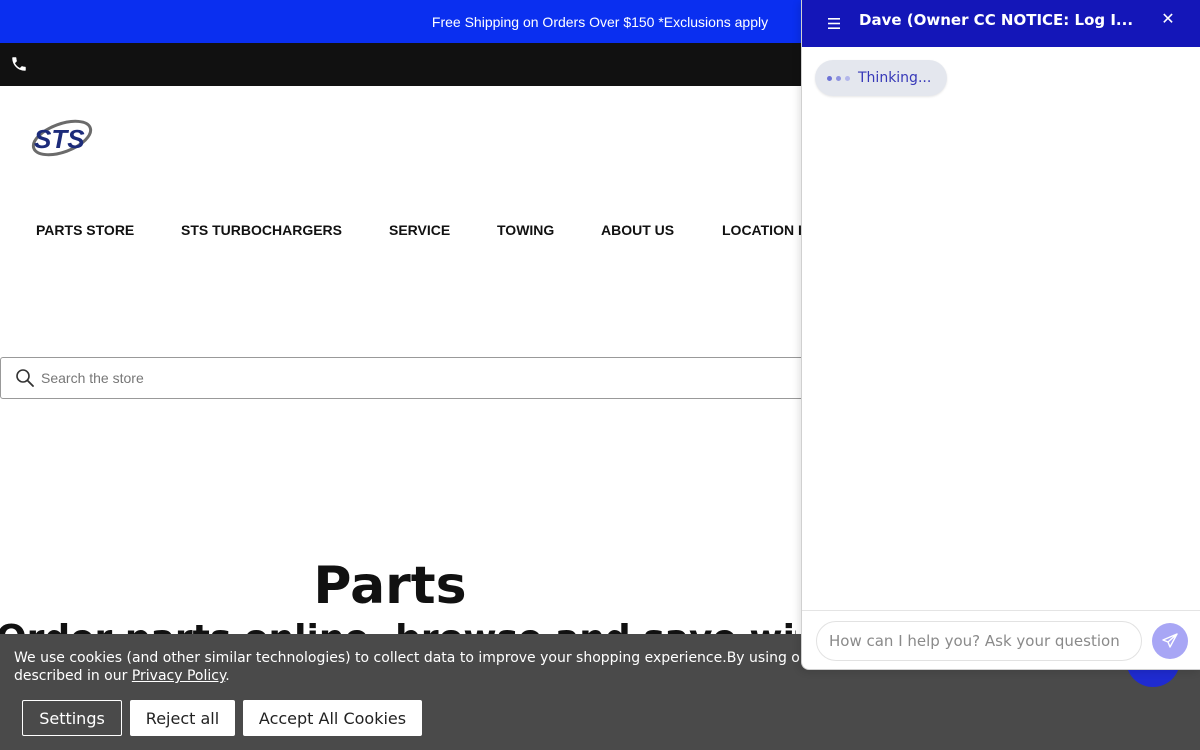 This screenshot has width=1200, height=750. I want to click on typing-dots-icon, so click(838, 78).